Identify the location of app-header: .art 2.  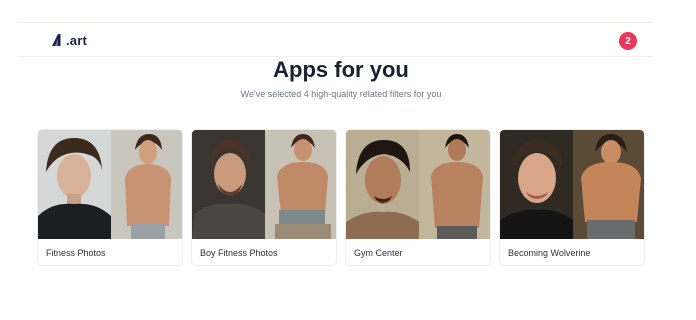
(335, 40).